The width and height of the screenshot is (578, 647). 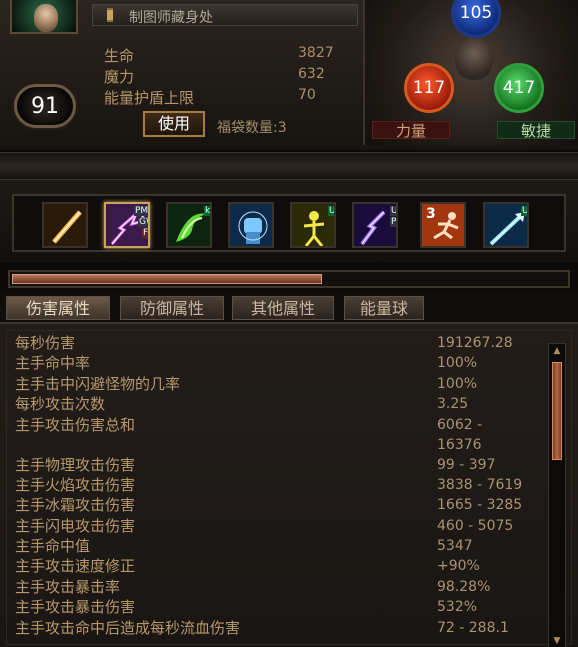 I want to click on mana-stat: 魔力 632, so click(x=214, y=76).